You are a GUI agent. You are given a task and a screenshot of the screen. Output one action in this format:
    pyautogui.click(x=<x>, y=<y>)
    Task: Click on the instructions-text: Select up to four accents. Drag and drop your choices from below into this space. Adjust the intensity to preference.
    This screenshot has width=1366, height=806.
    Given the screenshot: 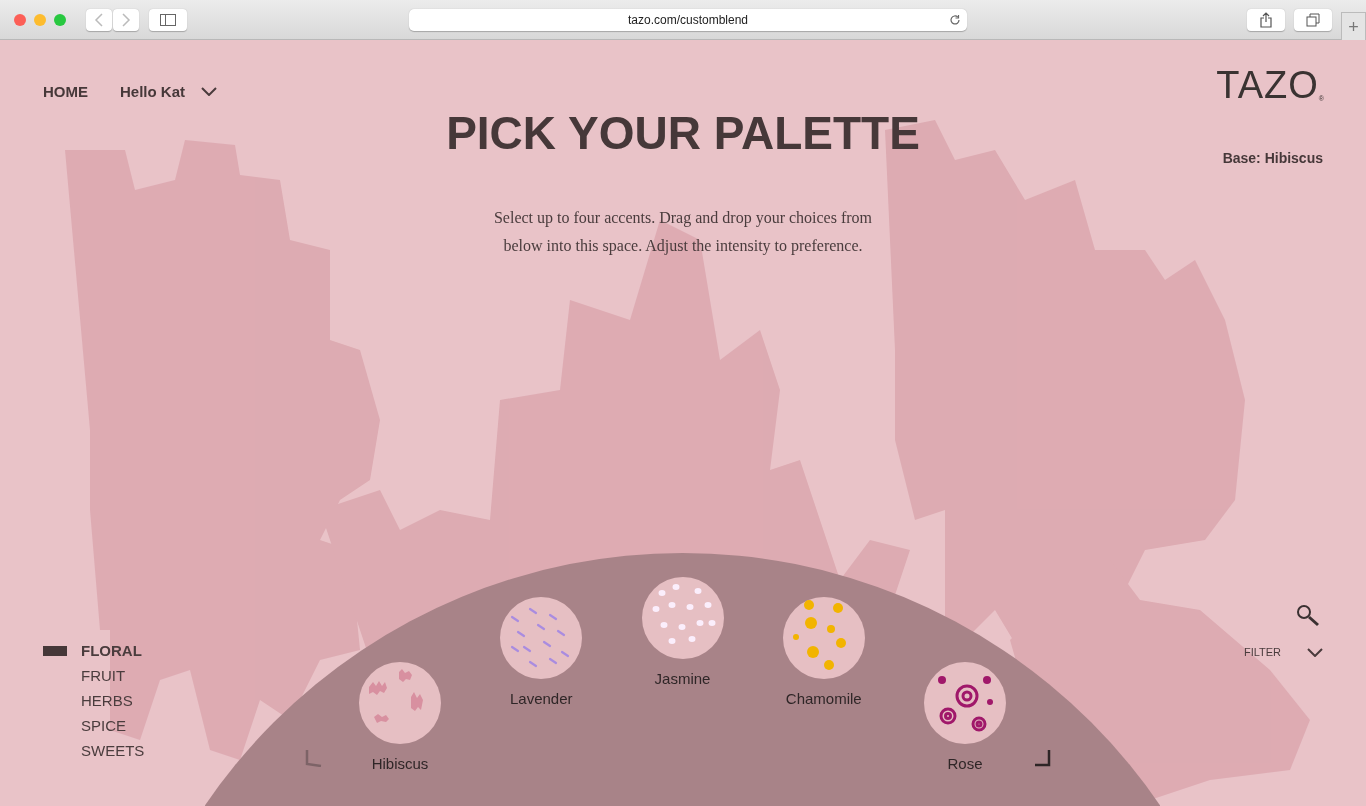 What is the action you would take?
    pyautogui.click(x=683, y=232)
    